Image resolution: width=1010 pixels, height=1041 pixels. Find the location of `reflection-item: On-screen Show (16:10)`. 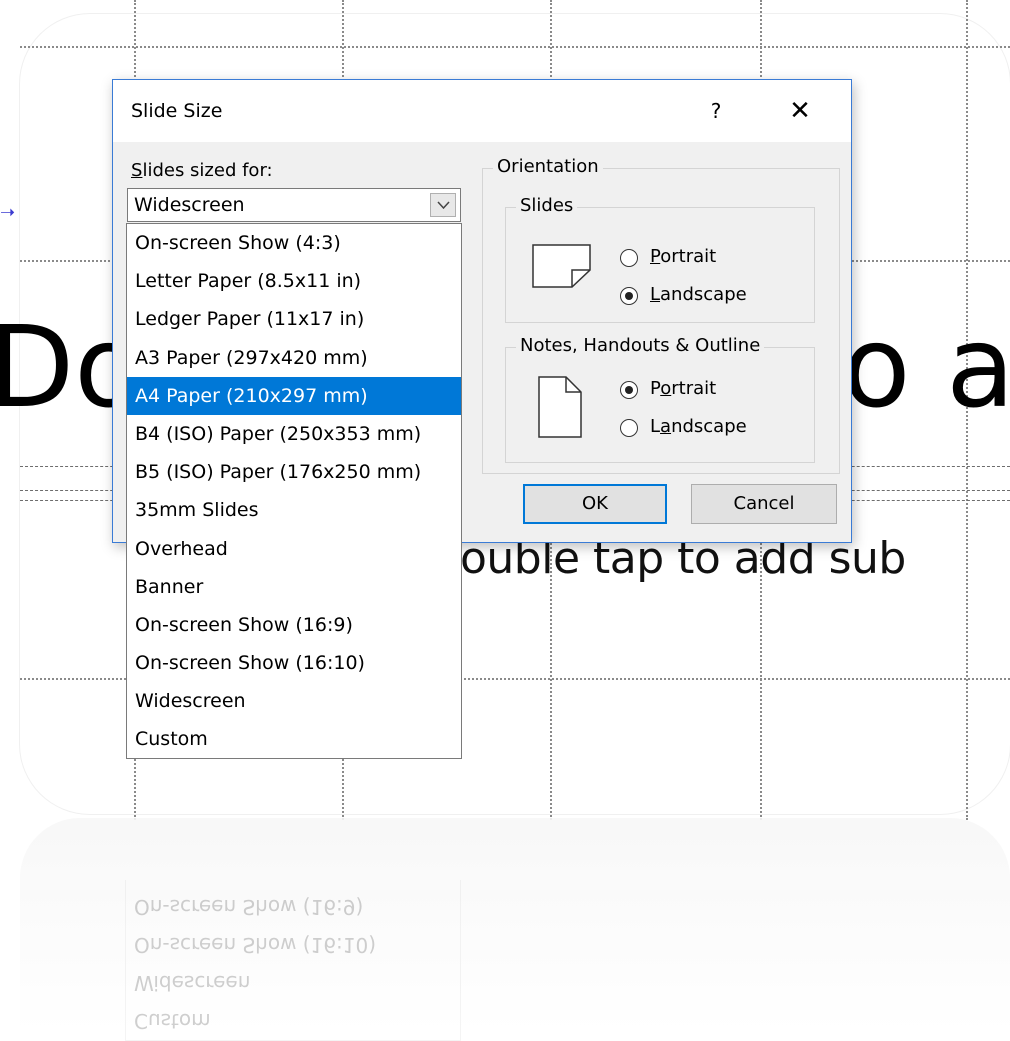

reflection-item: On-screen Show (16:10) is located at coordinates (255, 945).